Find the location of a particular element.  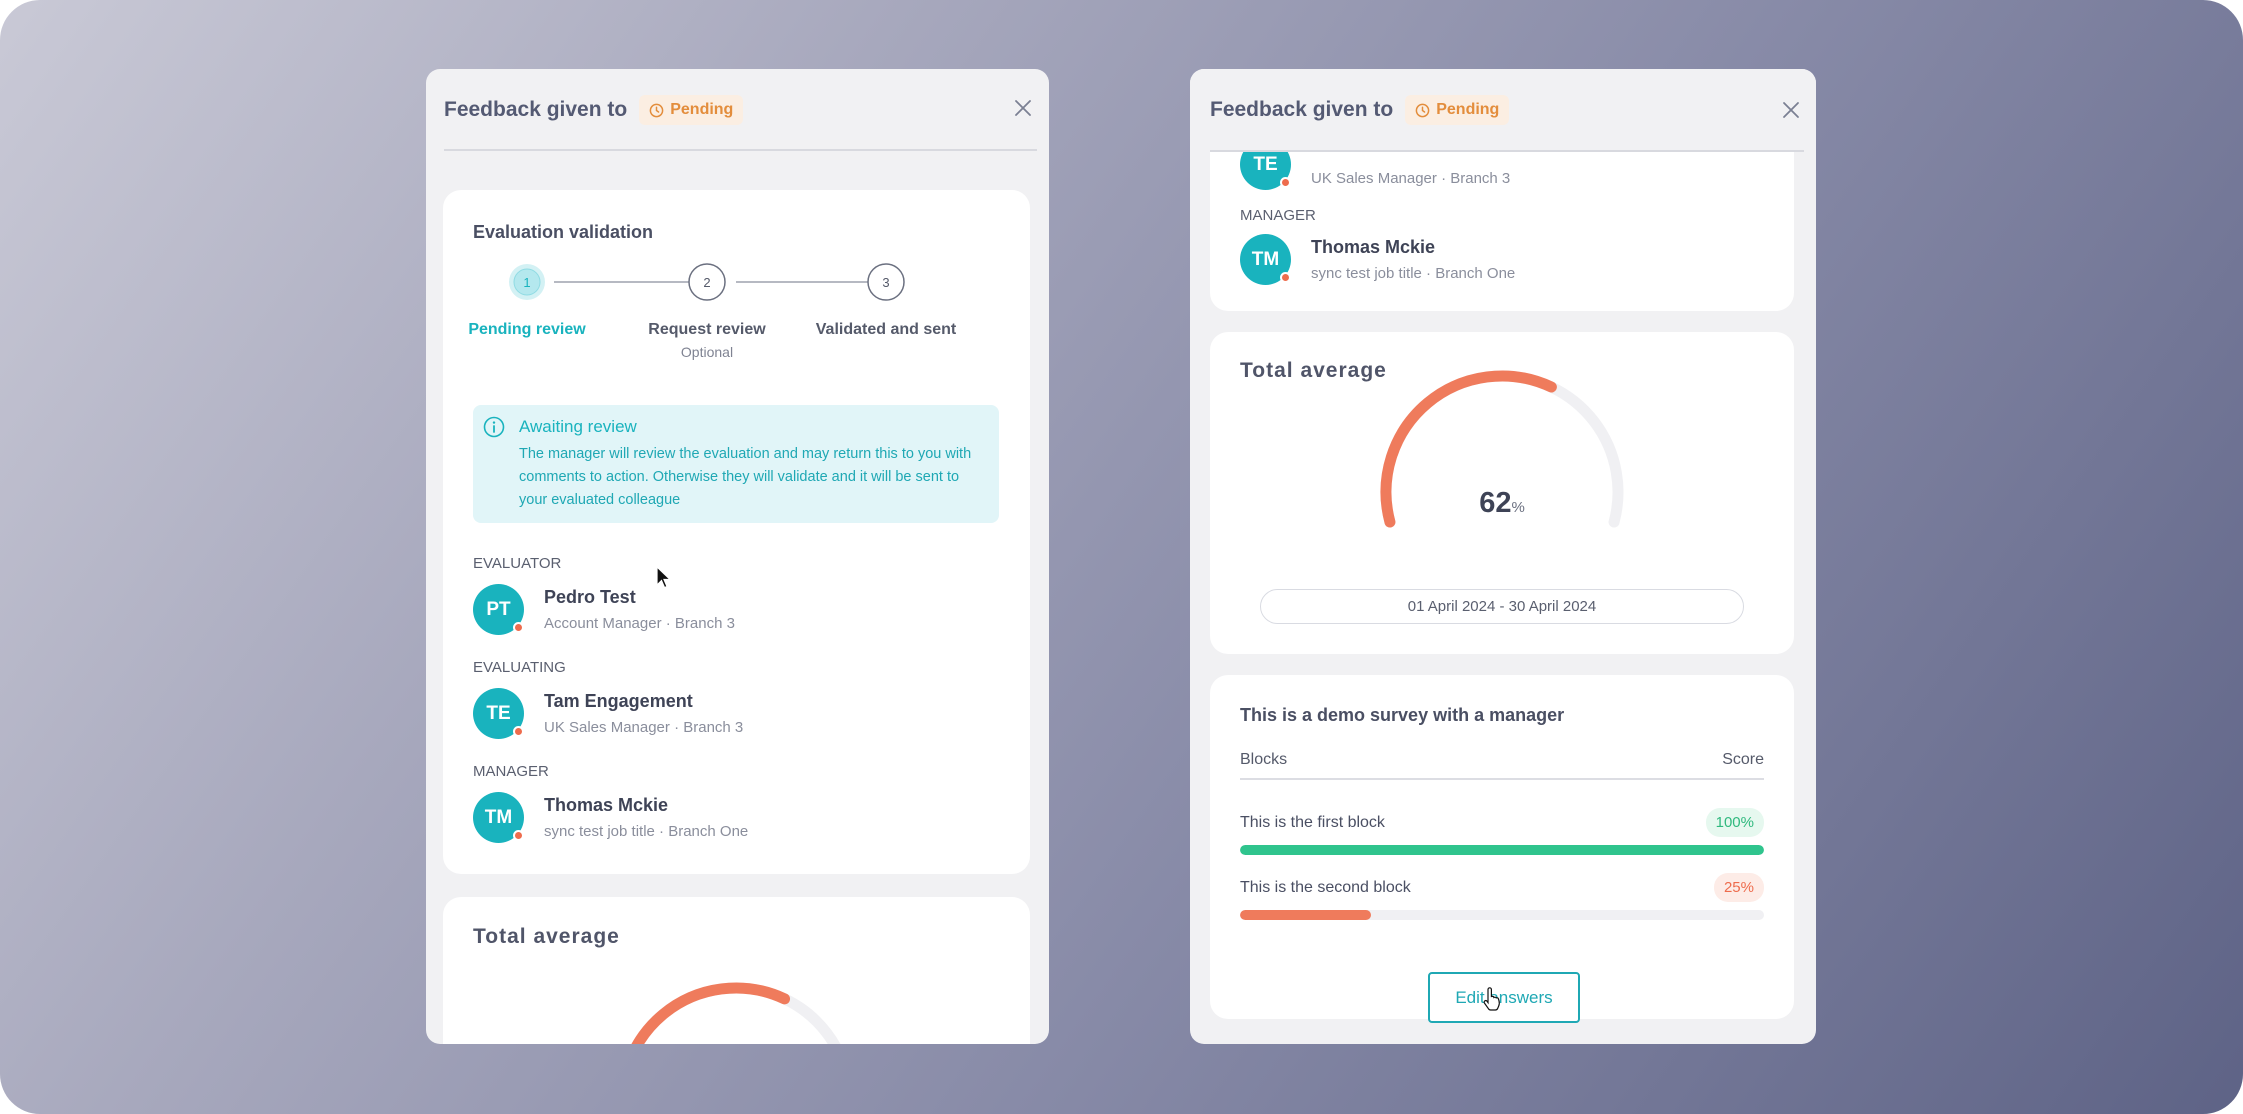

evaluator-section-label: EVALUATOR is located at coordinates (517, 563).